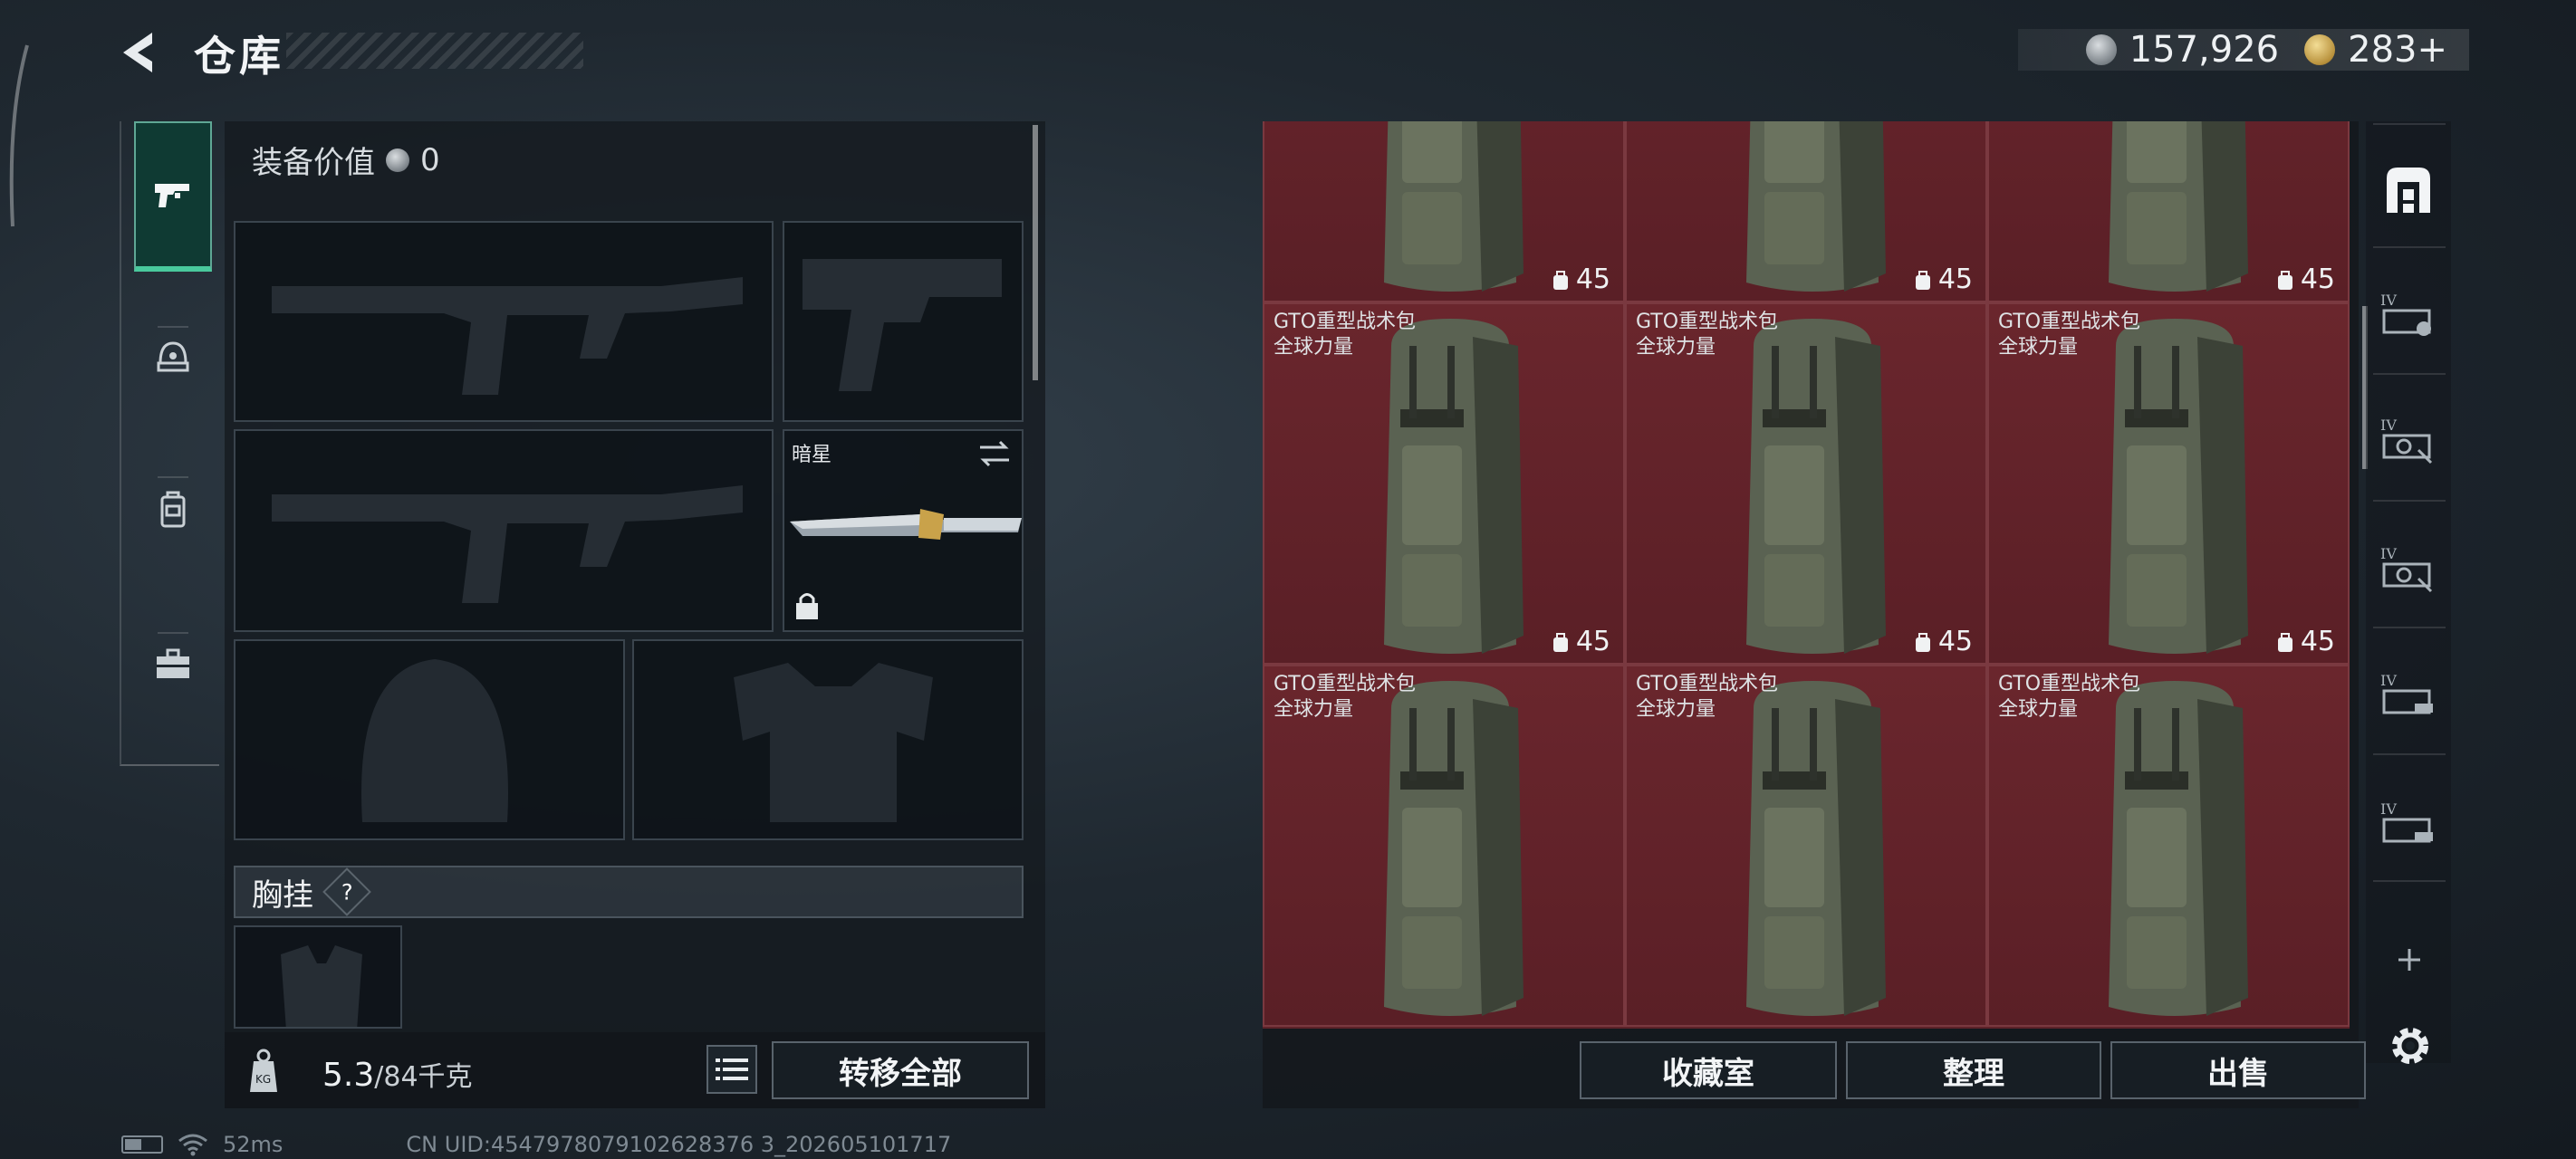 This screenshot has width=2576, height=1159. What do you see at coordinates (2238, 1070) in the screenshot?
I see `sell-button: 出售` at bounding box center [2238, 1070].